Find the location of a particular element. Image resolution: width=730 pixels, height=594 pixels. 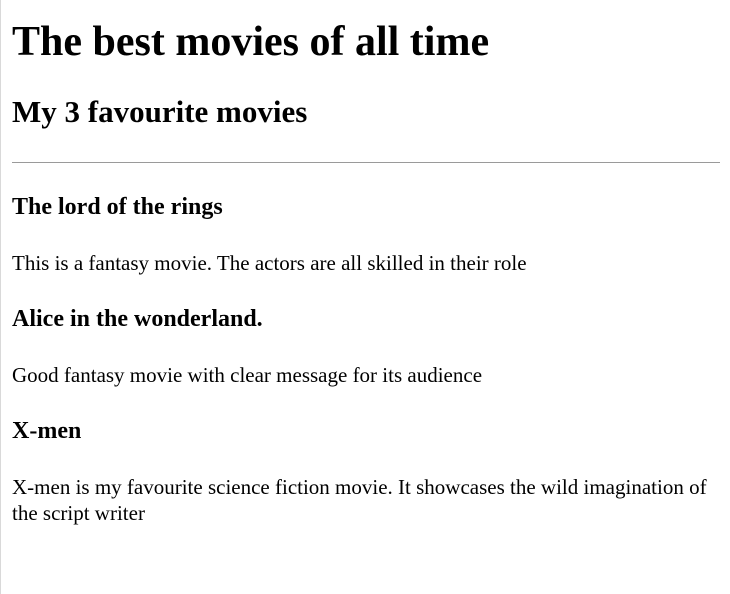

horizontal-divider is located at coordinates (366, 162).